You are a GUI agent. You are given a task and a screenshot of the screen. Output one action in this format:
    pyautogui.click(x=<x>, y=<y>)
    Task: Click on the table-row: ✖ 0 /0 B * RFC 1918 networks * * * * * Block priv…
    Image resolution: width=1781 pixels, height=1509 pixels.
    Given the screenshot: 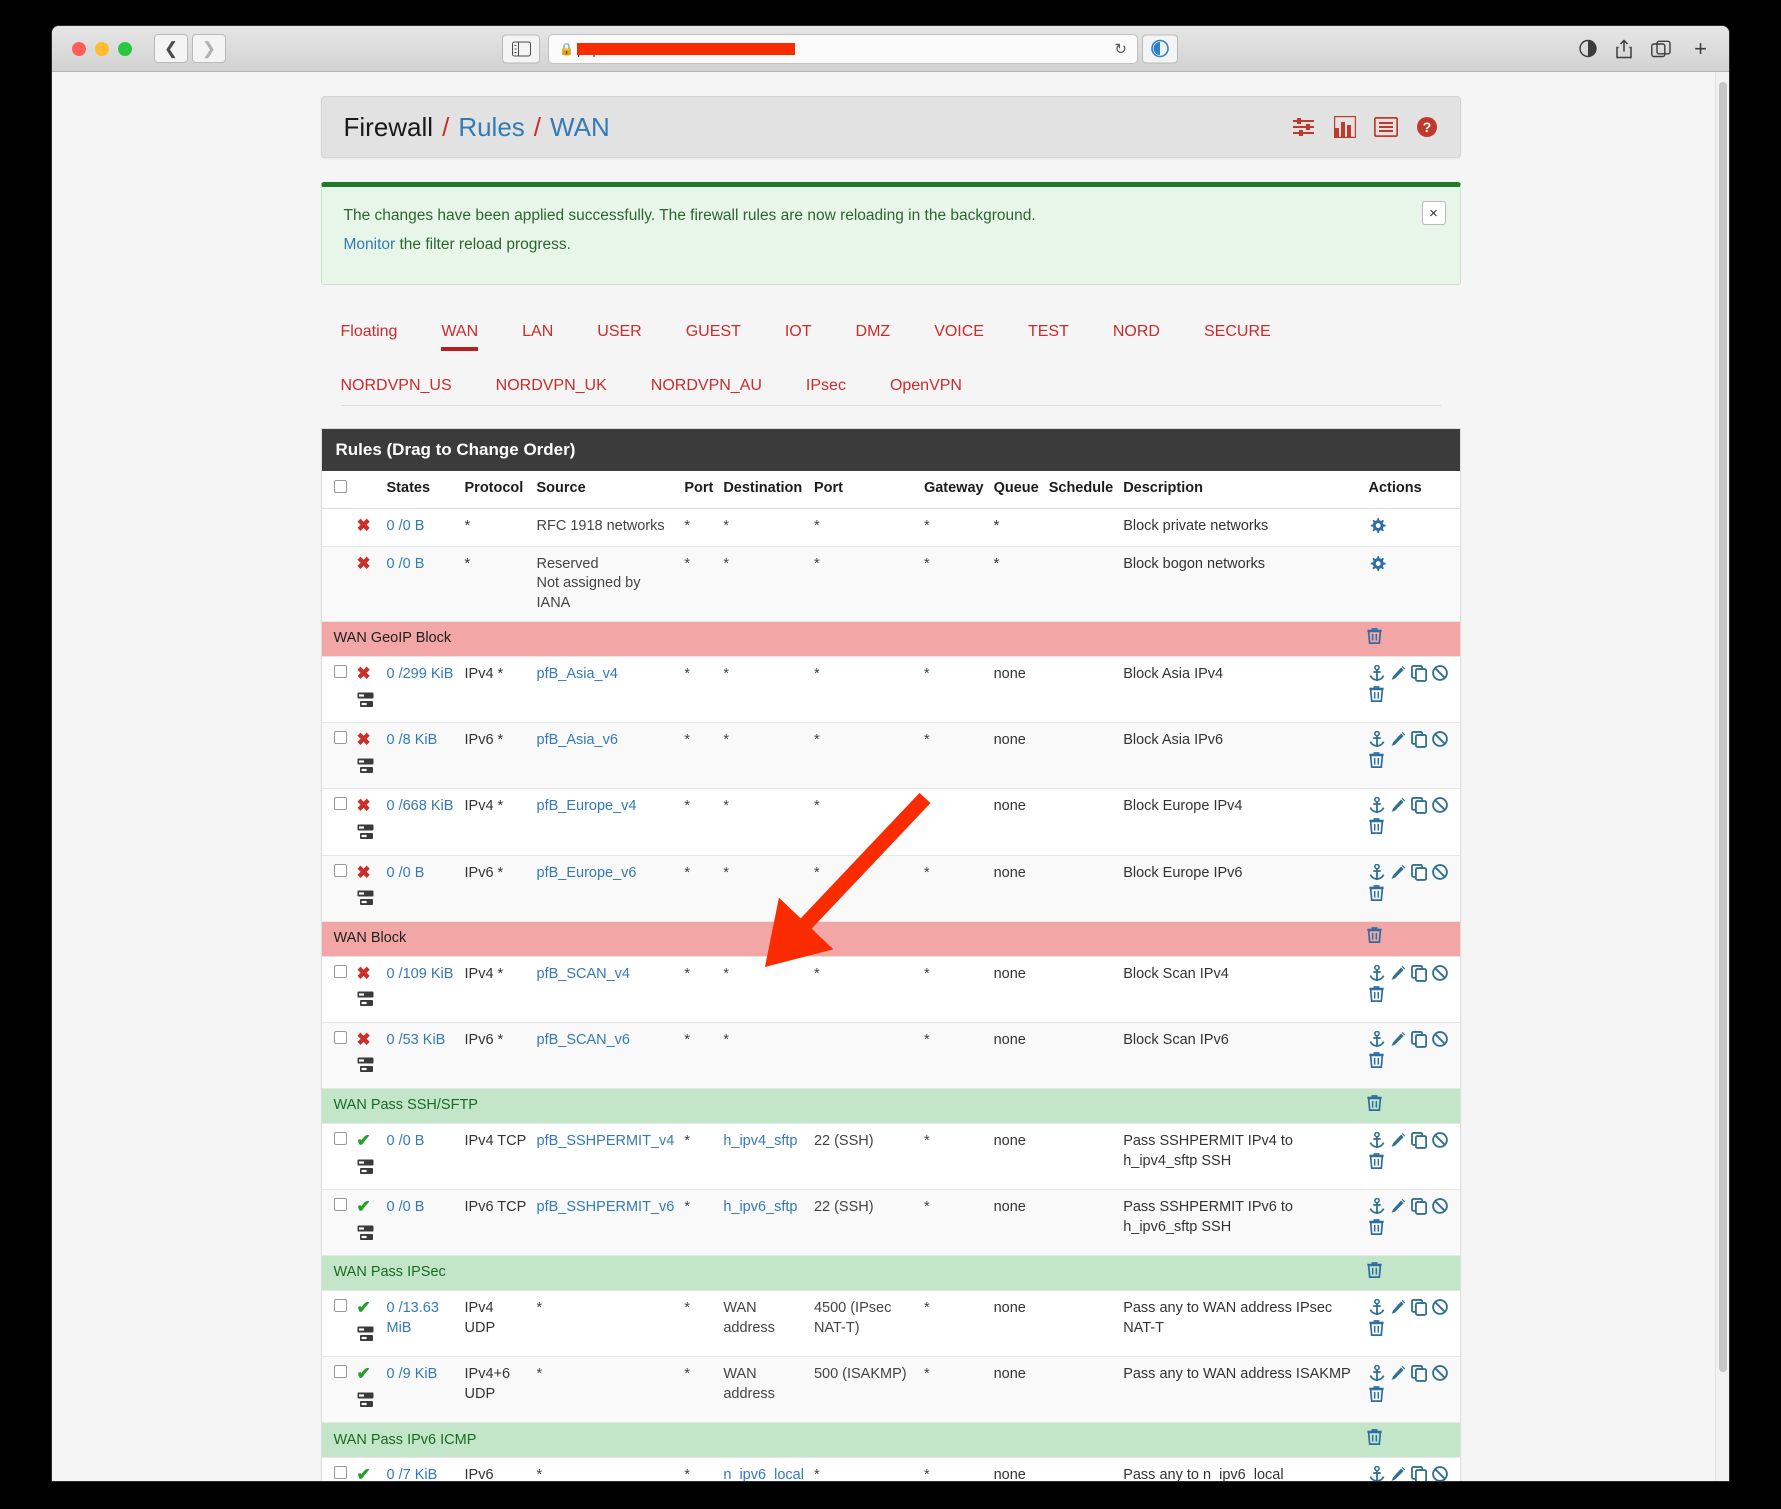 What is the action you would take?
    pyautogui.click(x=890, y=527)
    